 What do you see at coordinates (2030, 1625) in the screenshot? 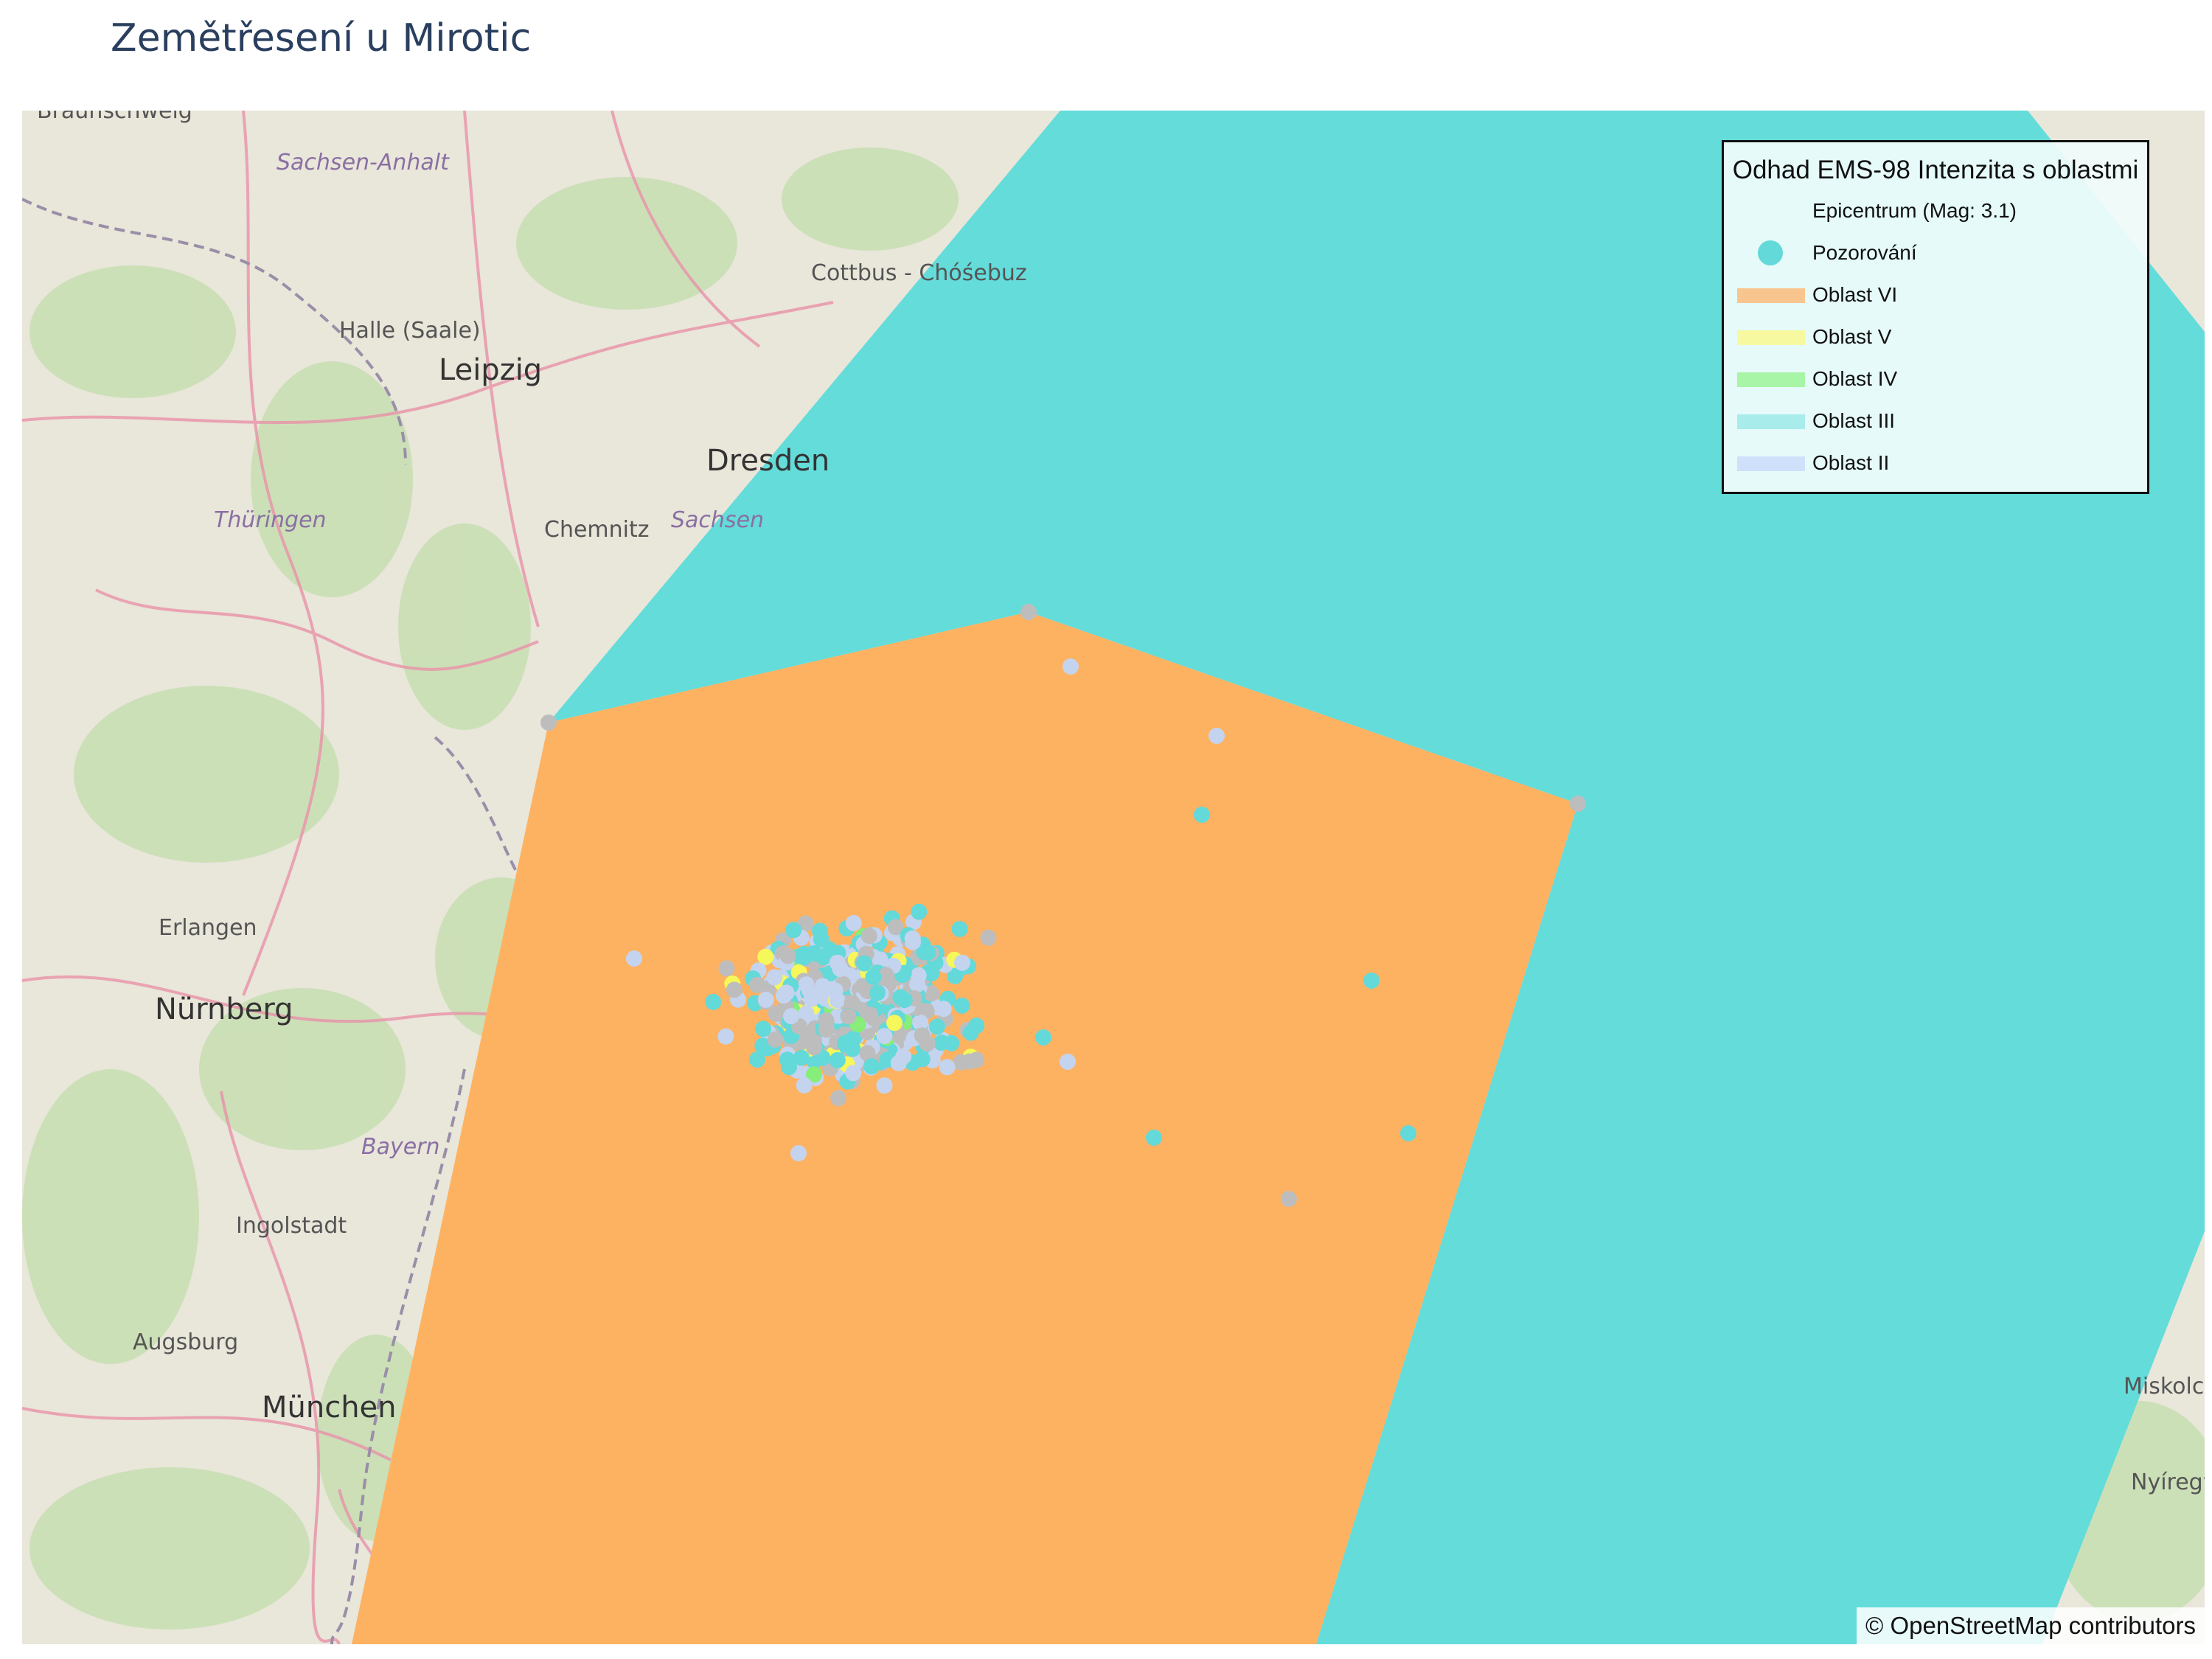
I see `map-attribution: © OpenStreetMap contributors` at bounding box center [2030, 1625].